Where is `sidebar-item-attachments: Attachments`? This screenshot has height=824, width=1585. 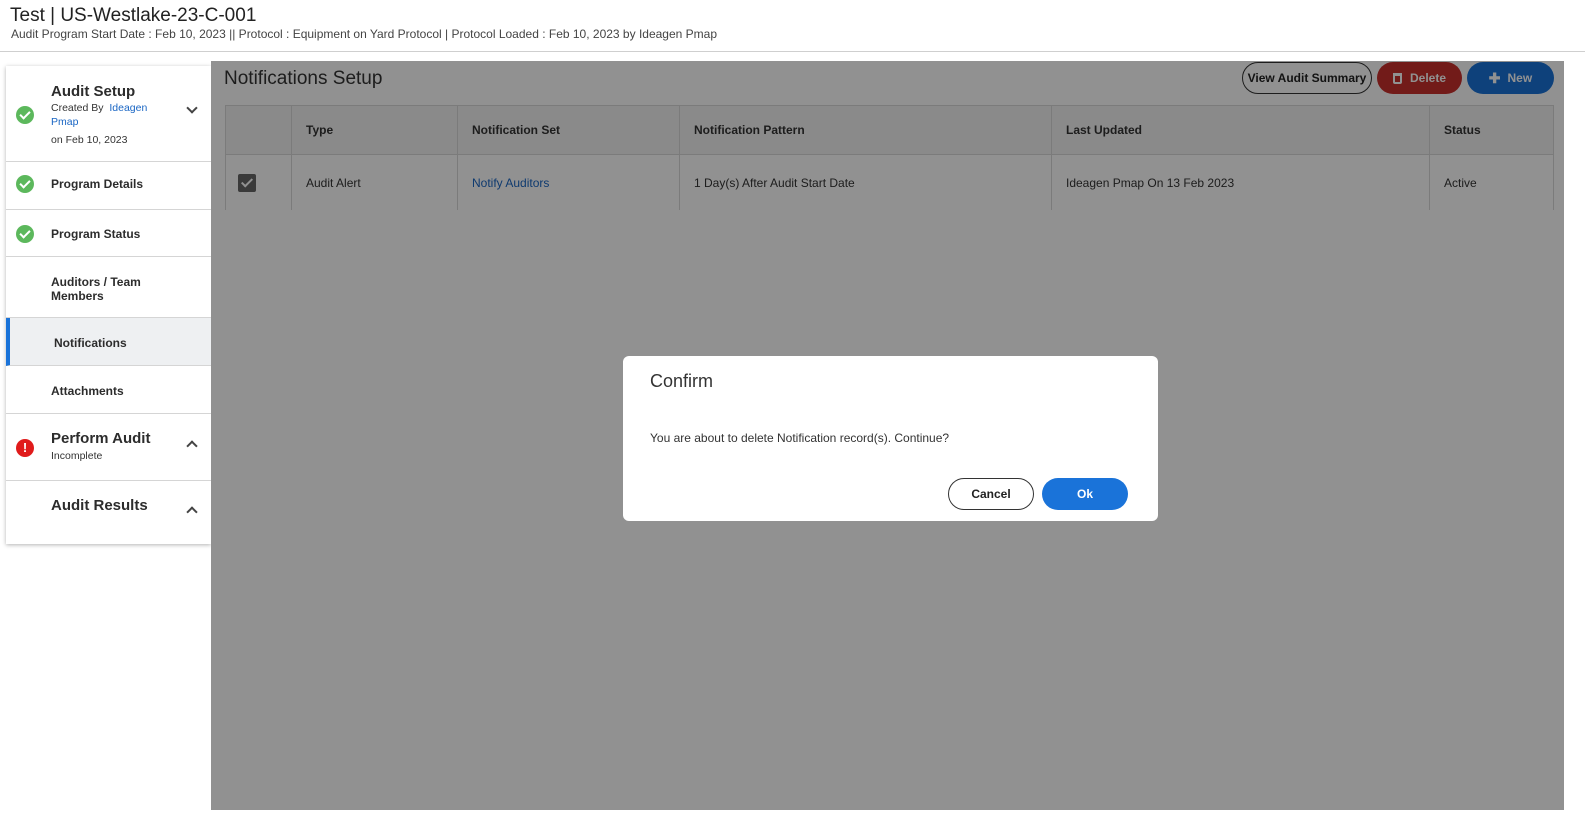 sidebar-item-attachments: Attachments is located at coordinates (108, 390).